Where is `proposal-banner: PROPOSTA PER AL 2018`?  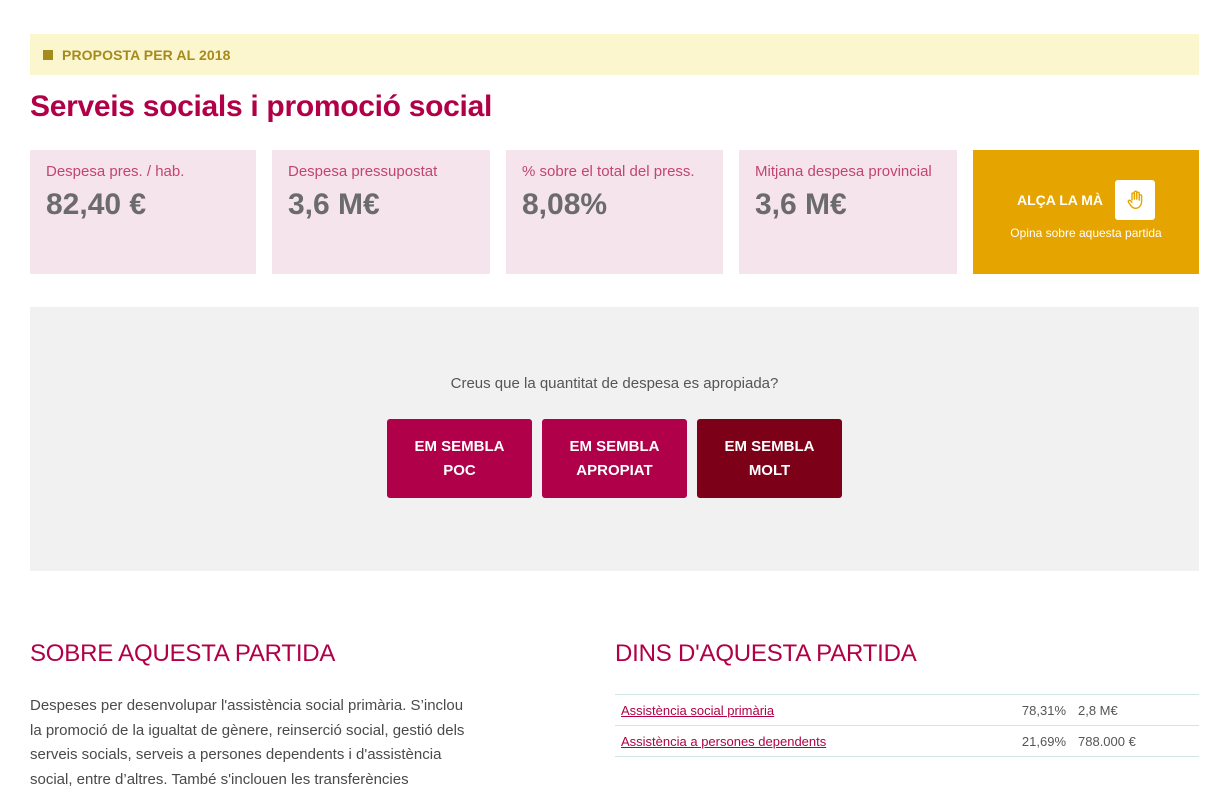 proposal-banner: PROPOSTA PER AL 2018 is located at coordinates (614, 54).